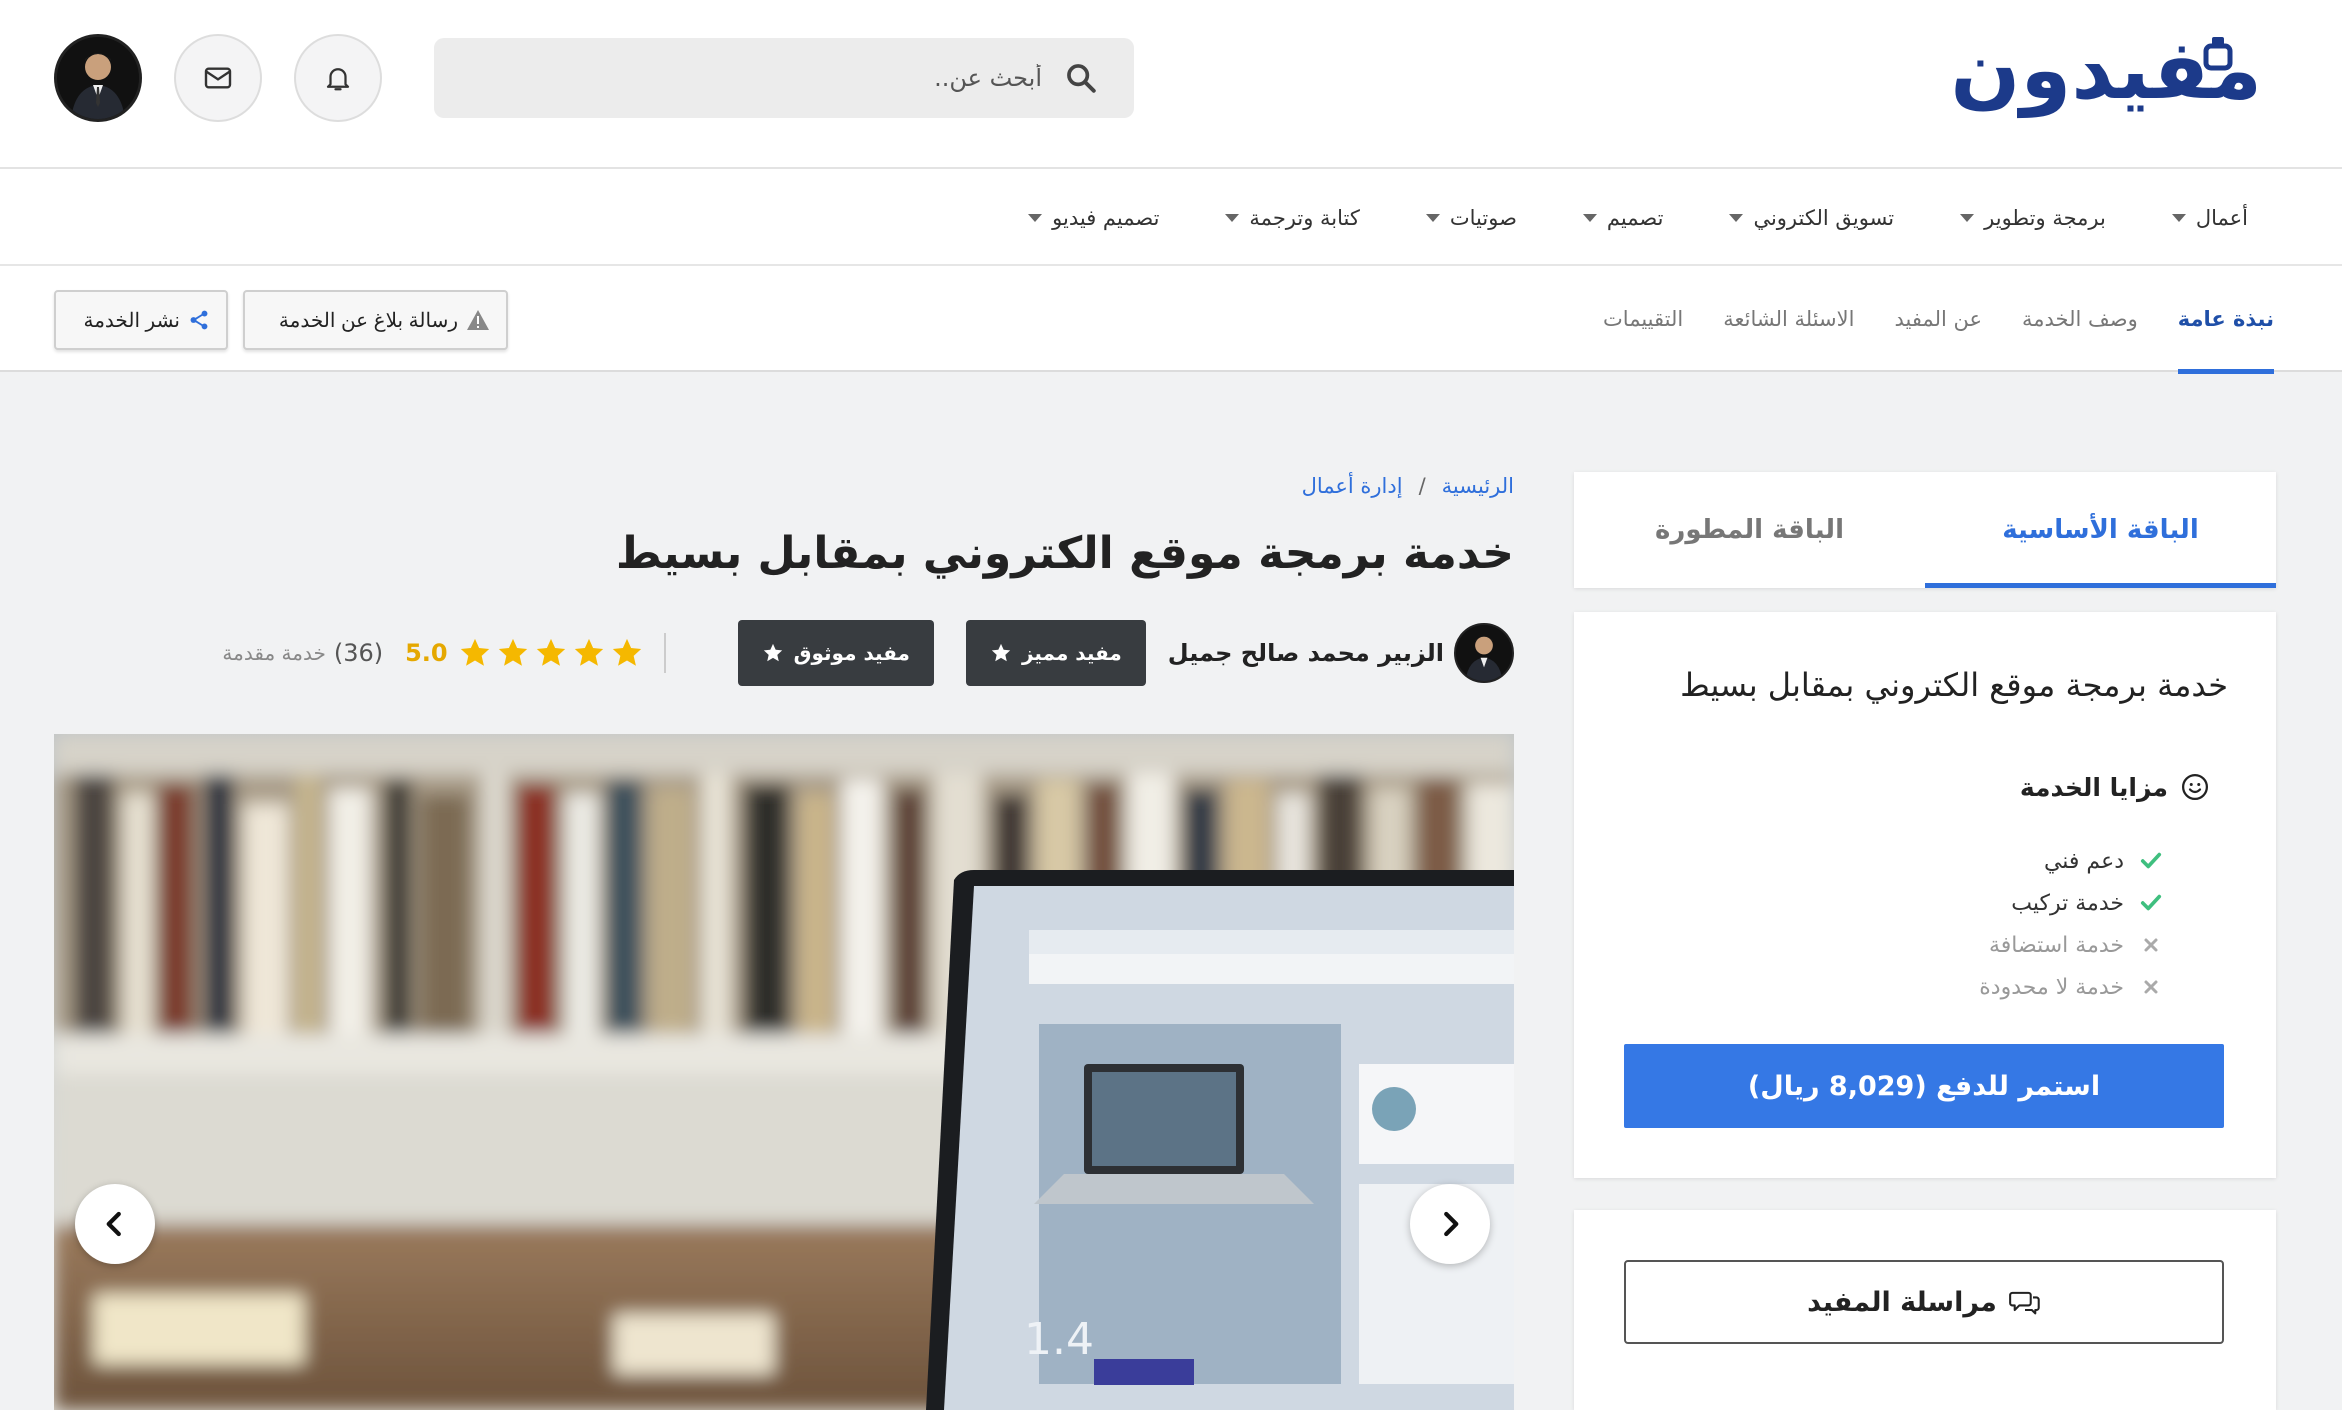 The width and height of the screenshot is (2342, 1410). I want to click on chevron-left-icon, so click(113, 1224).